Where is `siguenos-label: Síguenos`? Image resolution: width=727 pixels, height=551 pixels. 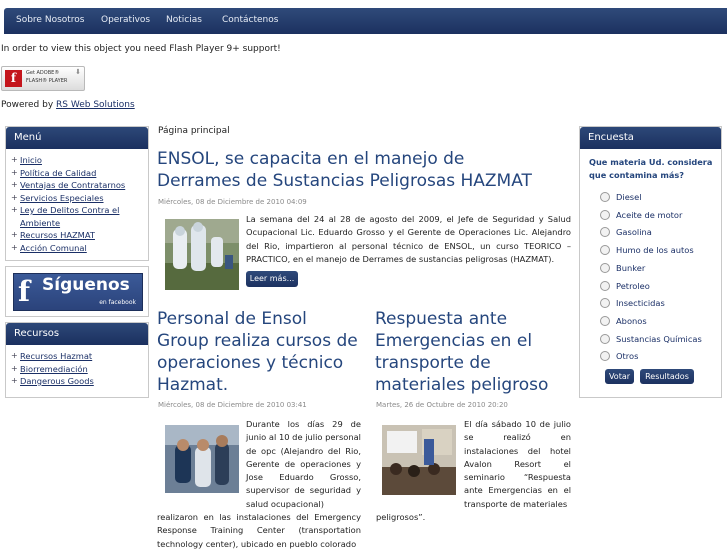 siguenos-label: Síguenos is located at coordinates (86, 285).